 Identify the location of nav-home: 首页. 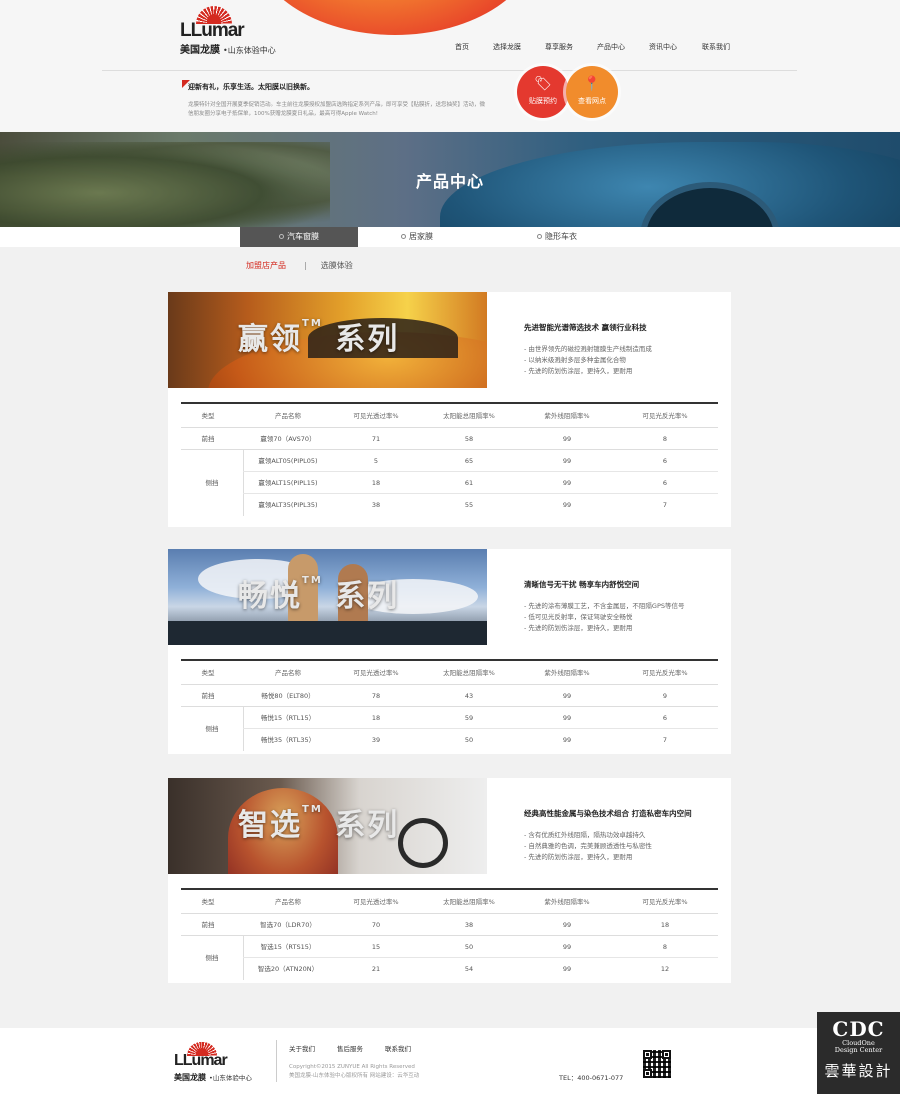
(462, 47).